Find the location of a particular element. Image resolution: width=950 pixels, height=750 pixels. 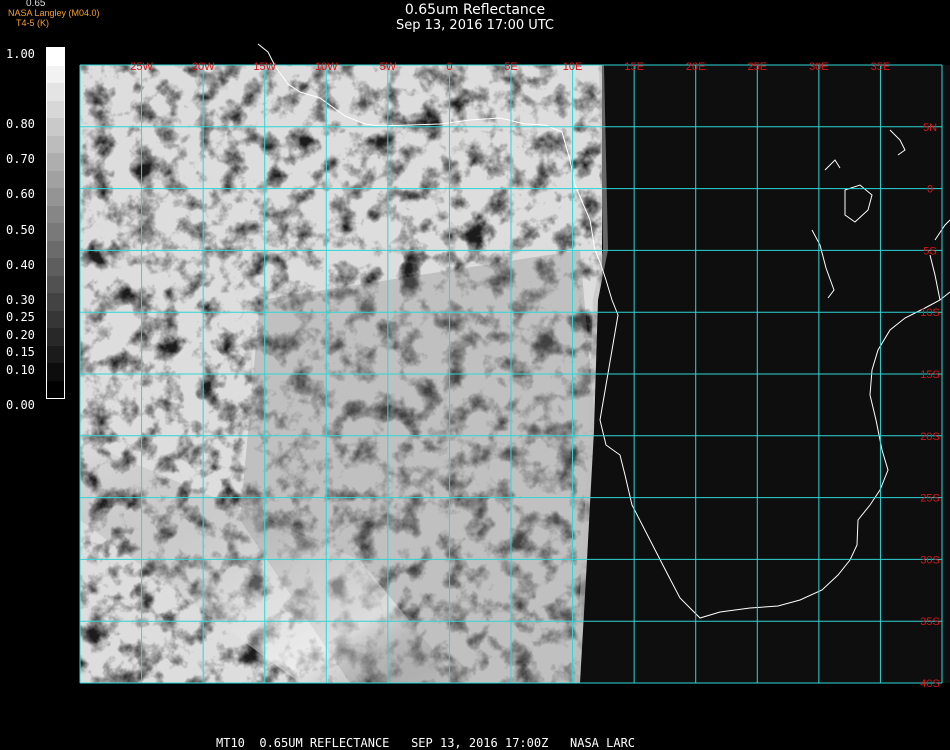

longitude-label: 15E is located at coordinates (634, 67).